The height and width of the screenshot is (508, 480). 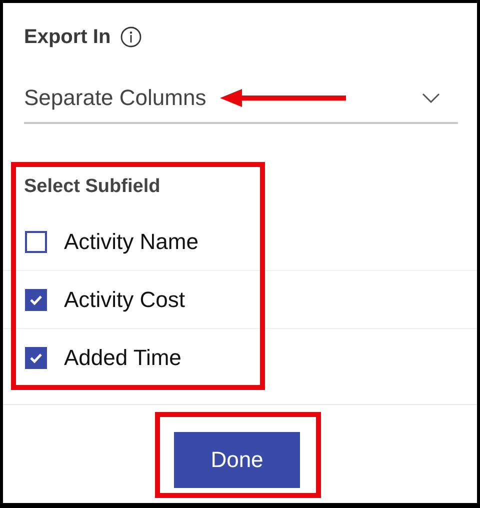 What do you see at coordinates (67, 37) in the screenshot?
I see `export-in-label: Export In` at bounding box center [67, 37].